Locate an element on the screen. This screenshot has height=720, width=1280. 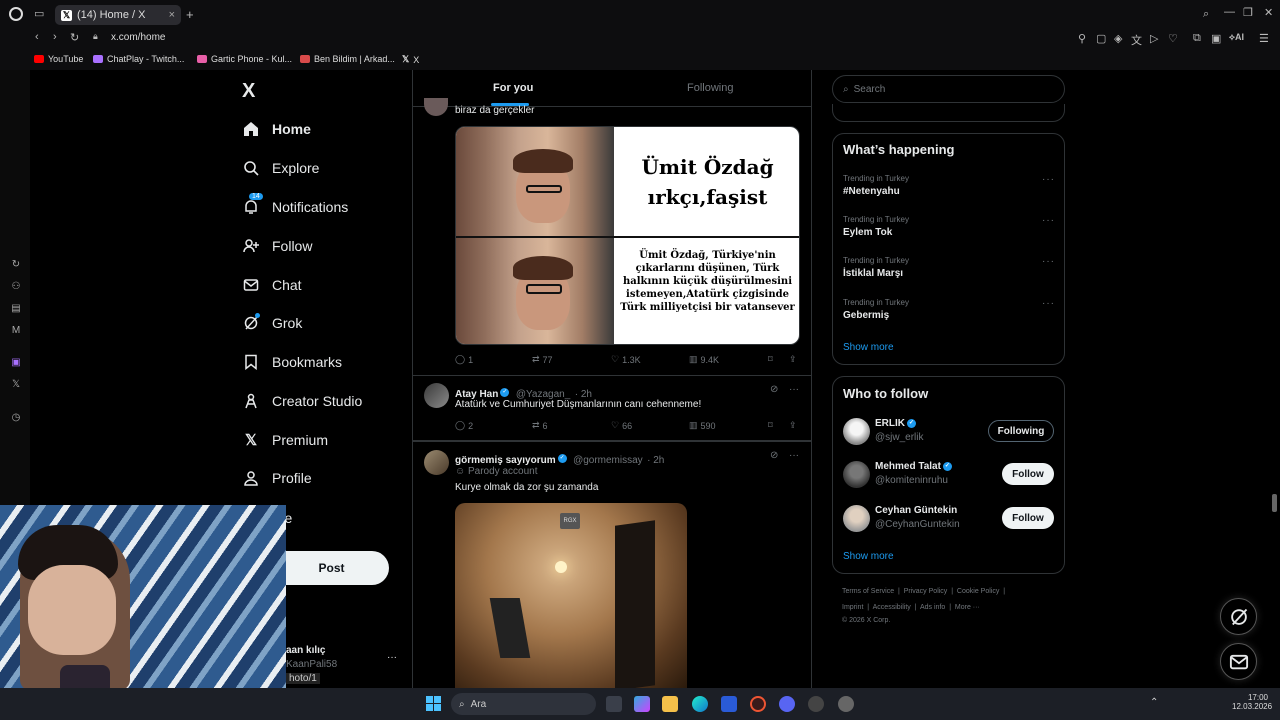
views-button: ▥ 590 is located at coordinates (702, 425).